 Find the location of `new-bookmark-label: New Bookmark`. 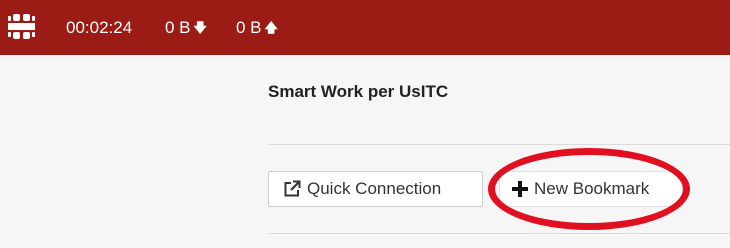

new-bookmark-label: New Bookmark is located at coordinates (592, 188).